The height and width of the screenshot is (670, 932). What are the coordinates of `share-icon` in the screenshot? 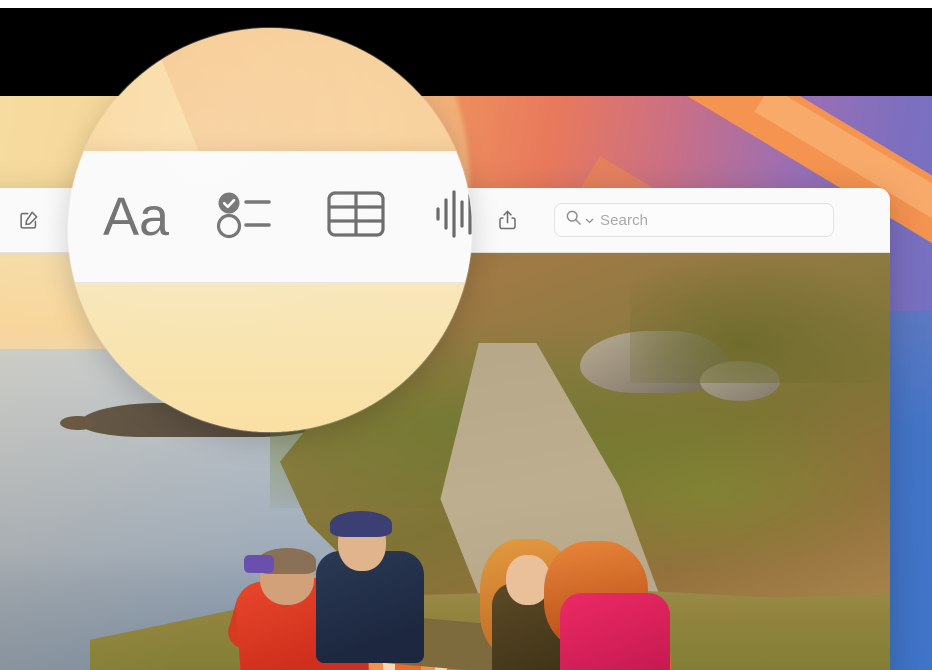 It's located at (507, 220).